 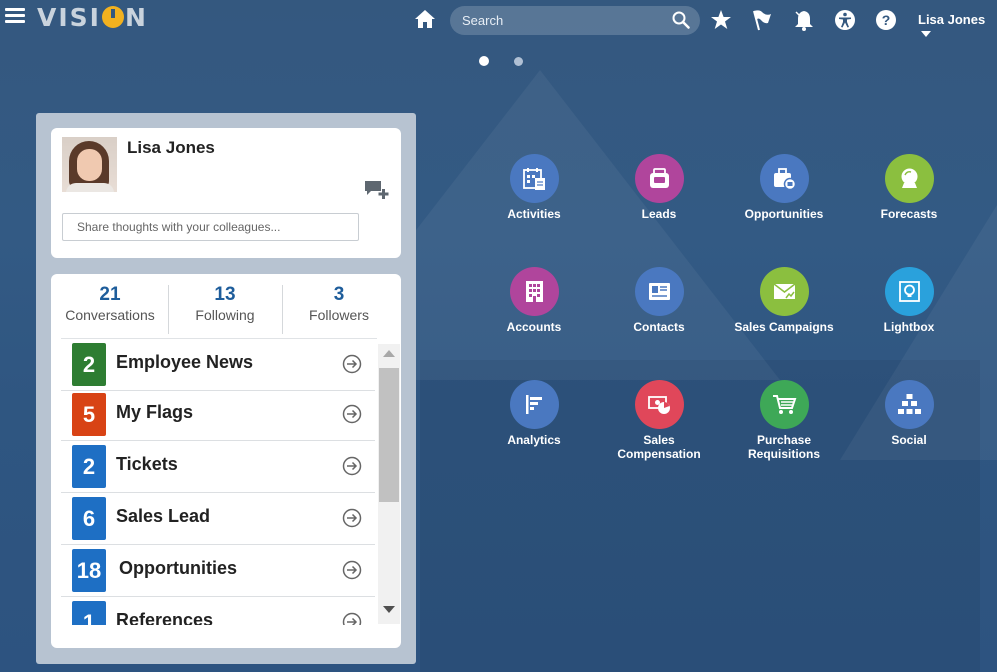 I want to click on app-forecasts: Forecasts, so click(x=909, y=187).